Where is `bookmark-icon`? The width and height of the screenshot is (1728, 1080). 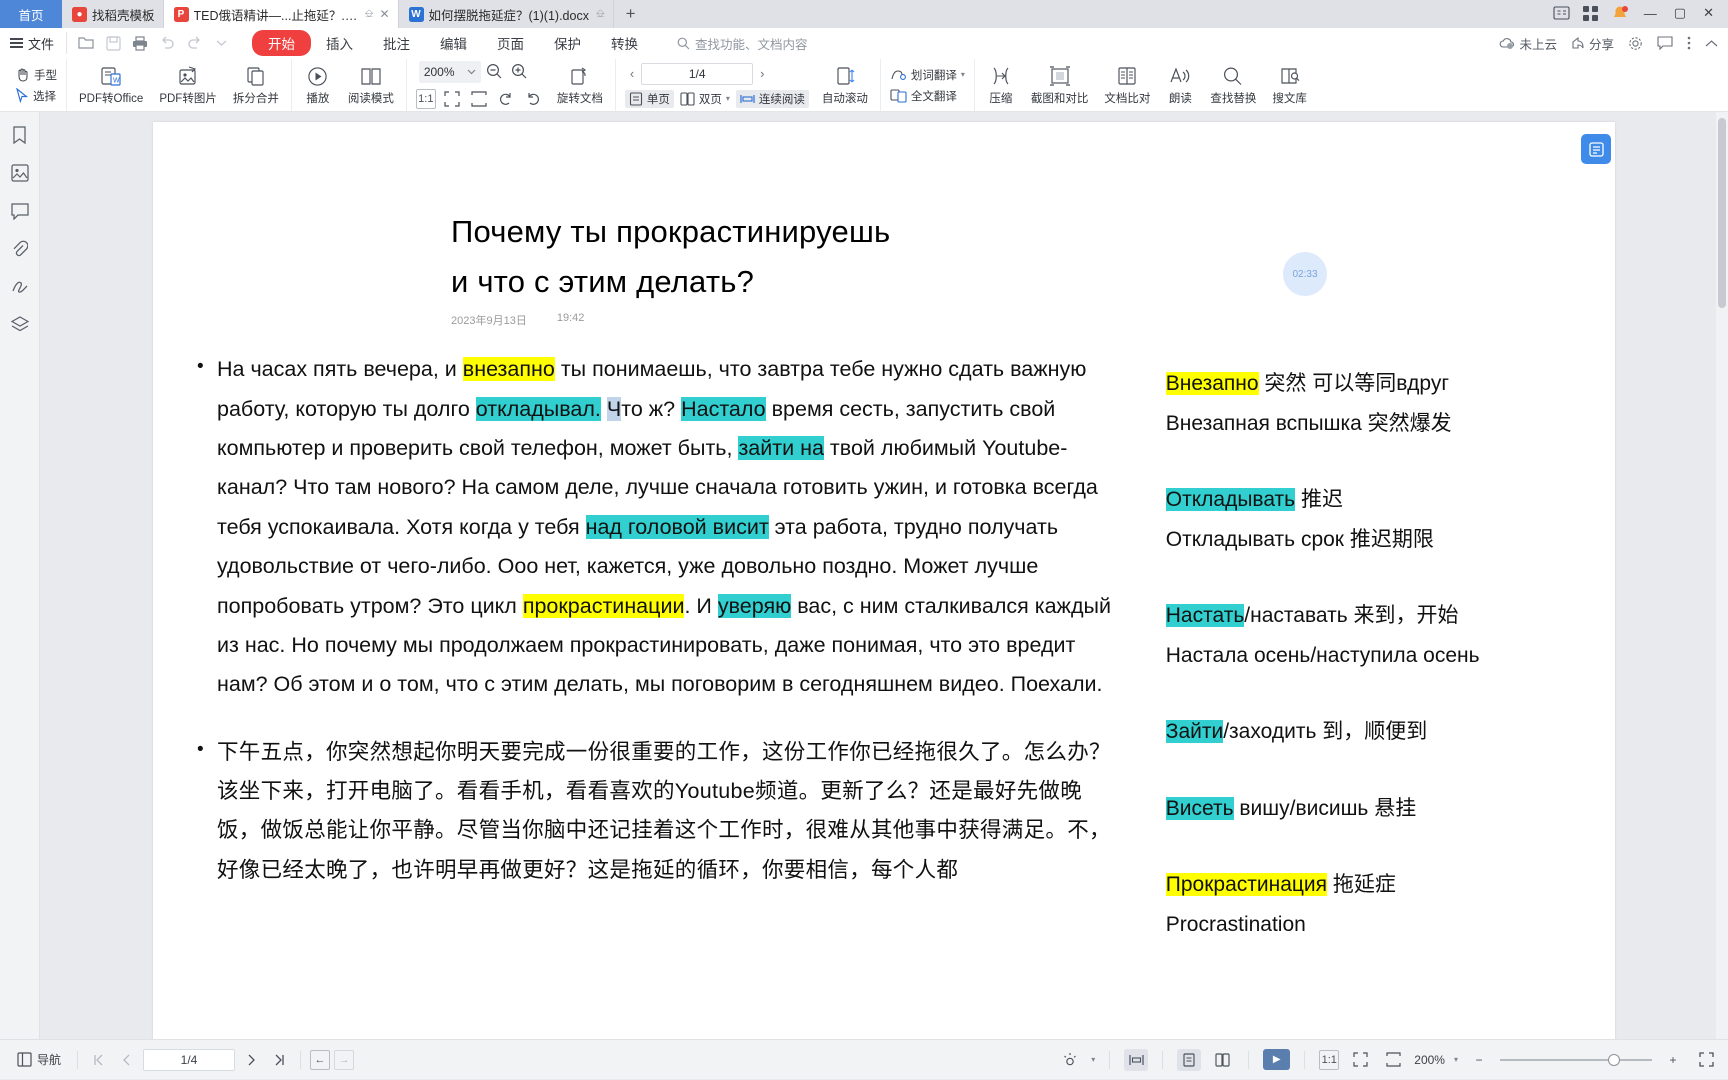
bookmark-icon is located at coordinates (20, 135).